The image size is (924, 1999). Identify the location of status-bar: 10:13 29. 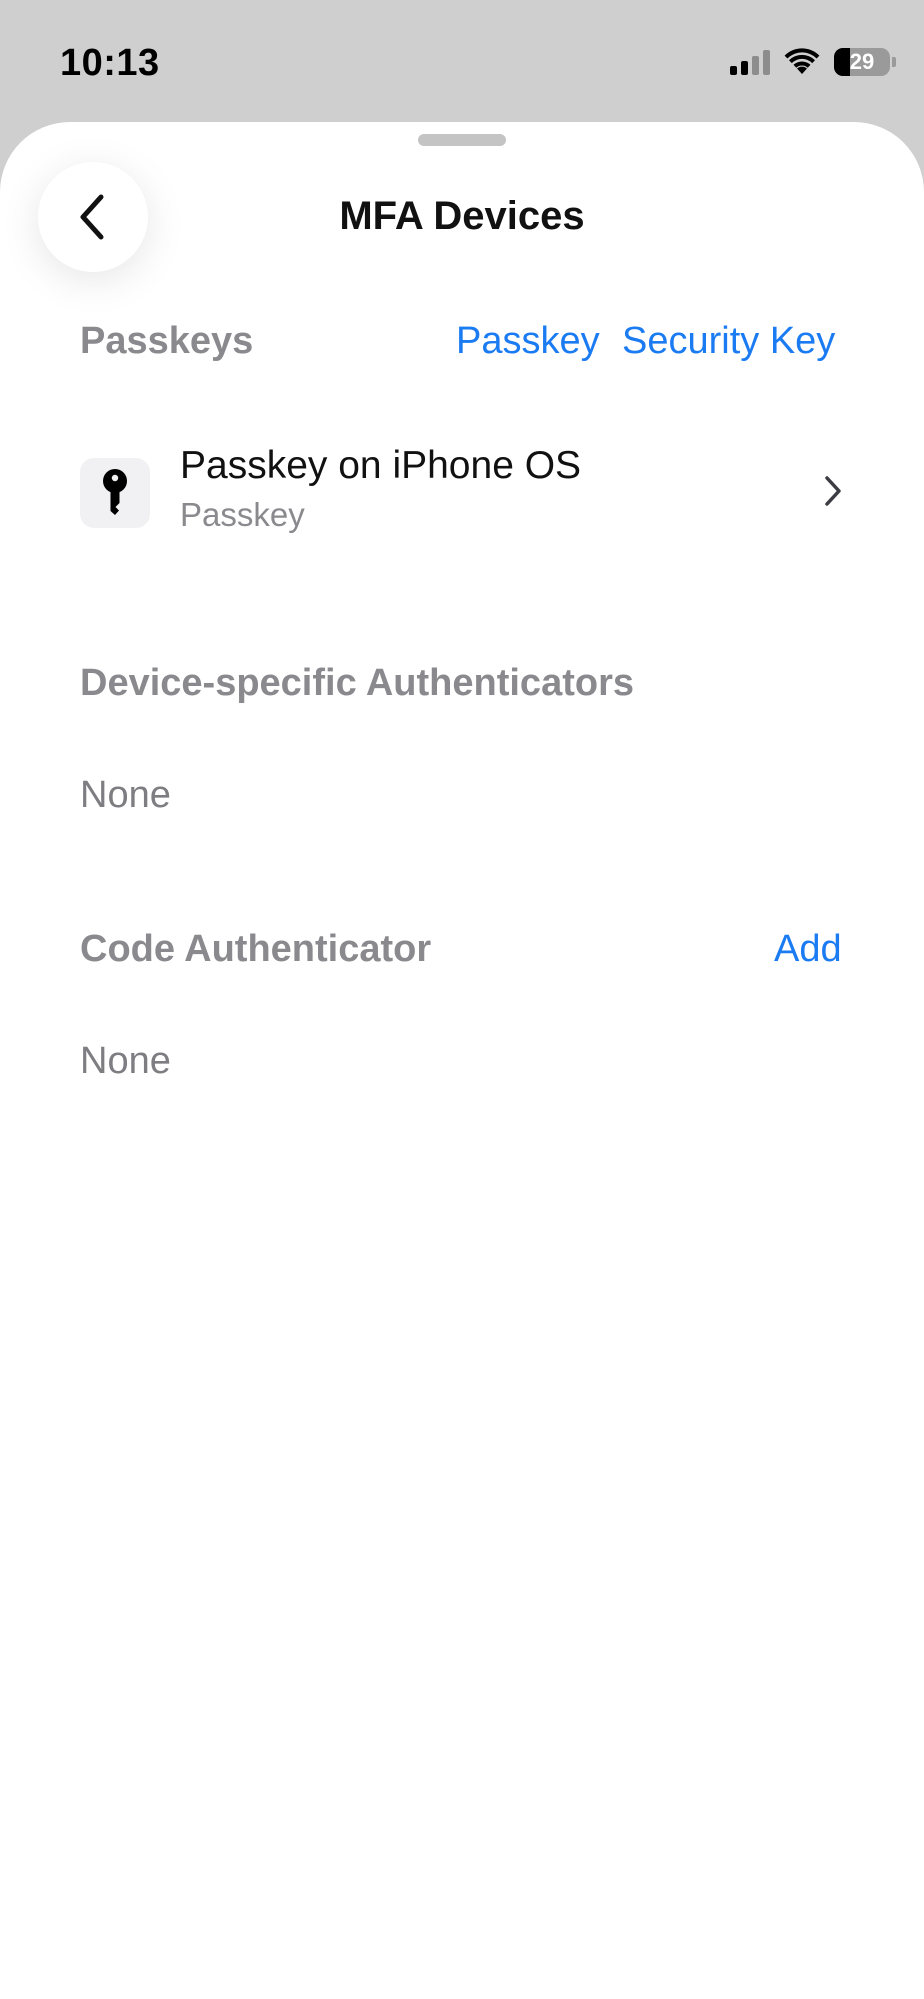
(462, 60).